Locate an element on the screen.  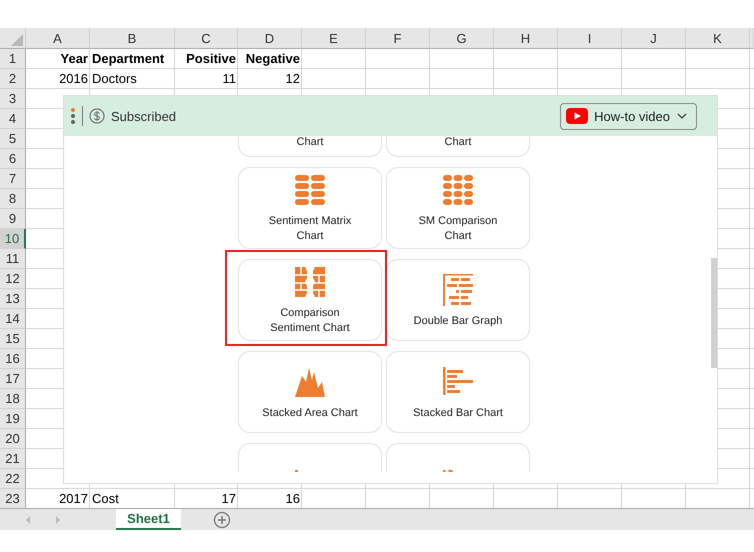
chart-type-label: SM Comparison Chart is located at coordinates (458, 229).